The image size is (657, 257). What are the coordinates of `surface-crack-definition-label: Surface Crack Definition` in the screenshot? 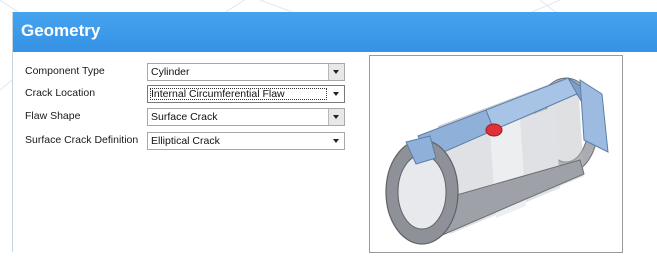 It's located at (82, 140).